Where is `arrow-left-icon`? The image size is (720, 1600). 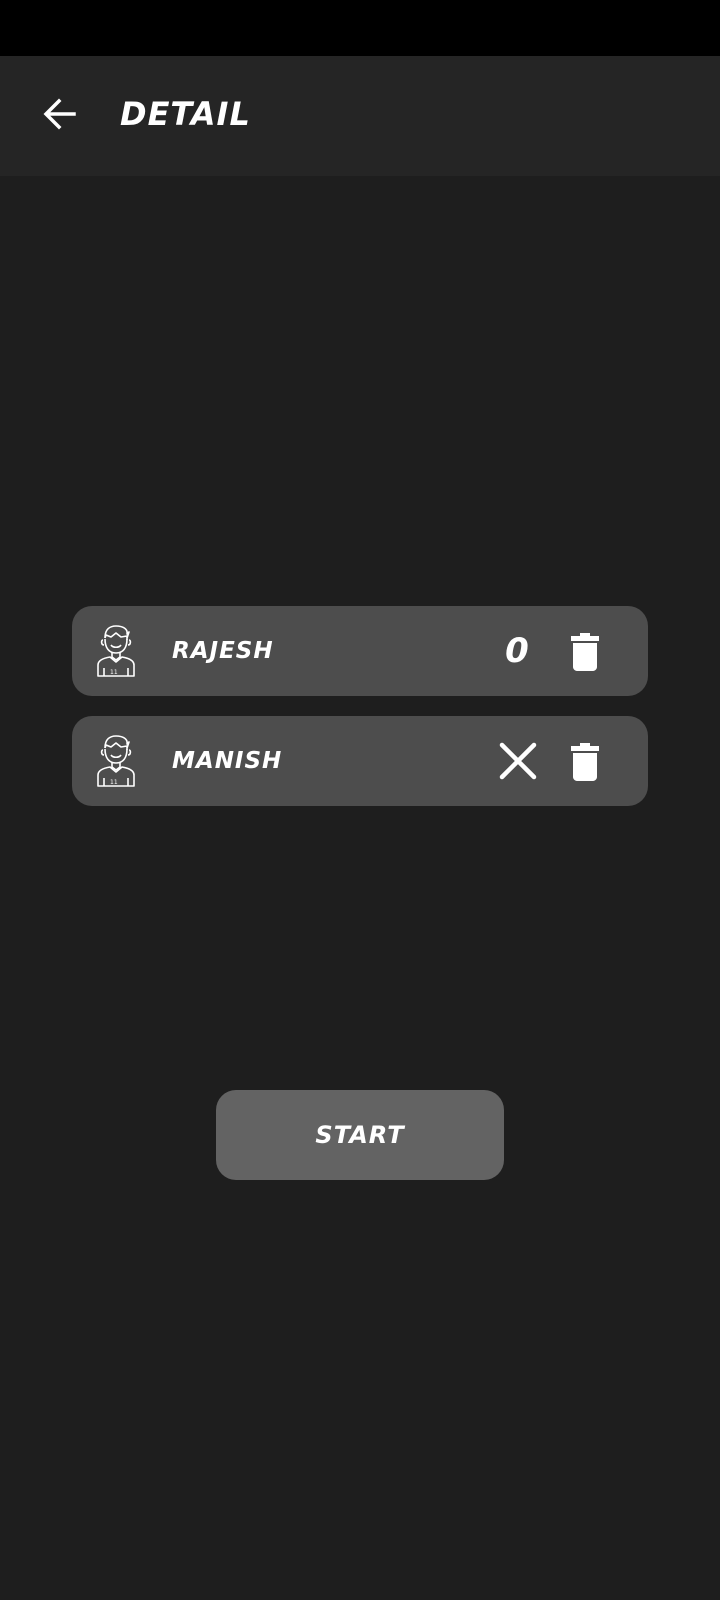
arrow-left-icon is located at coordinates (59, 114).